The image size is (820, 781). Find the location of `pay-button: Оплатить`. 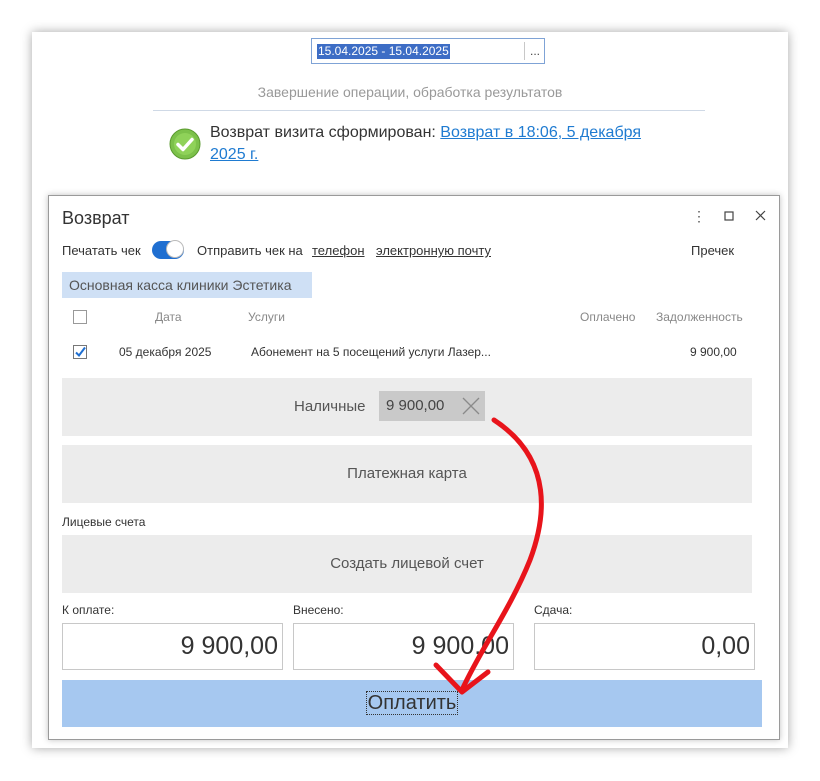

pay-button: Оплатить is located at coordinates (412, 703).